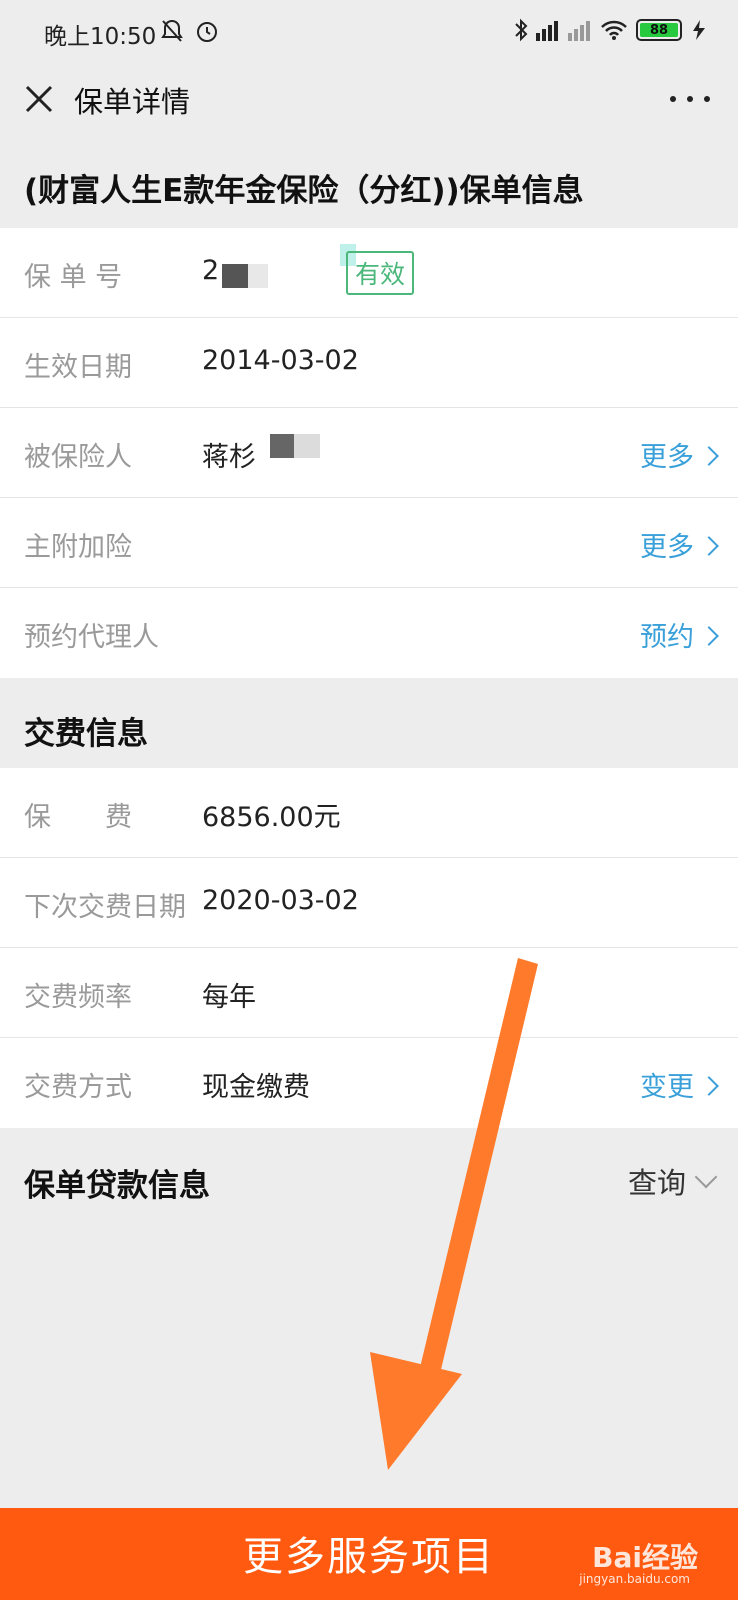 Image resolution: width=738 pixels, height=1600 pixels. Describe the element at coordinates (207, 32) in the screenshot. I see `alarm-icon` at that location.